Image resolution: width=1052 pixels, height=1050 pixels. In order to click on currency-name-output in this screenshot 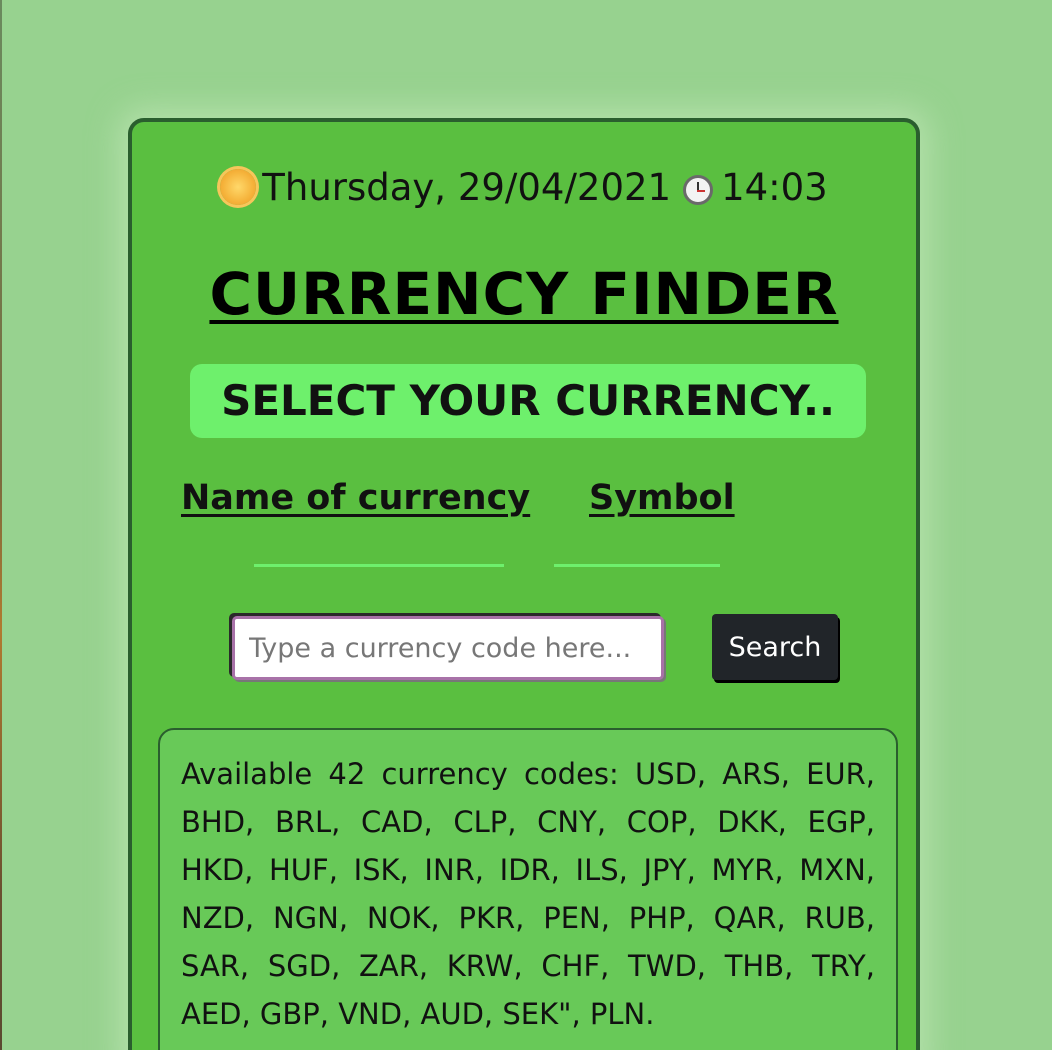, I will do `click(379, 565)`.